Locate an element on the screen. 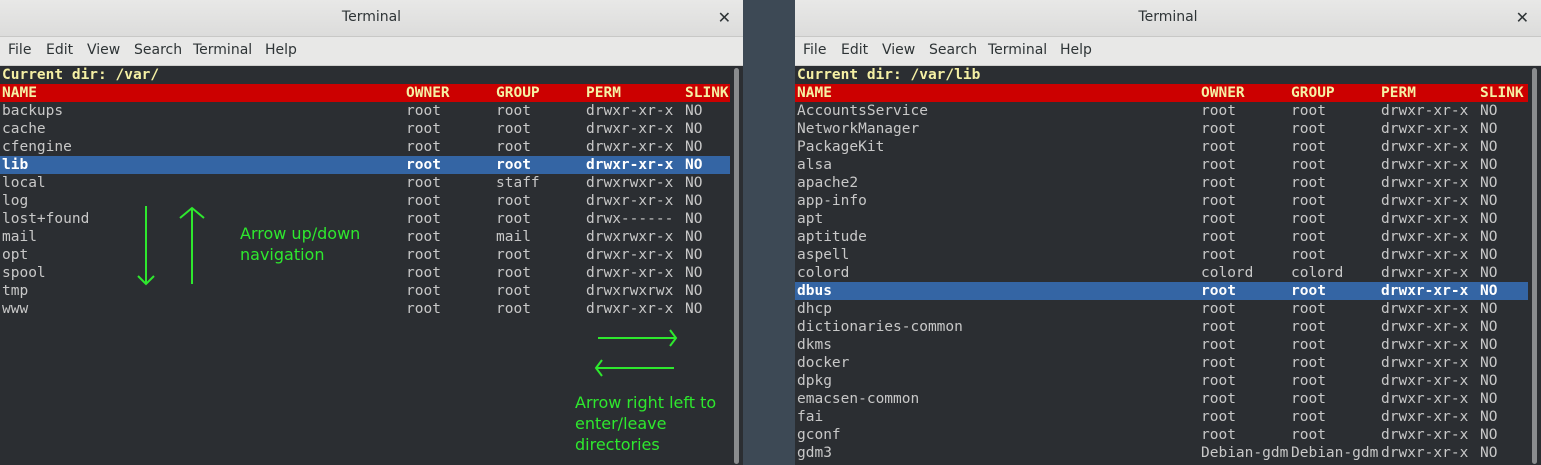 This screenshot has width=1541, height=465. table-row: apt root root drwxr-xr-x NO is located at coordinates (1161, 219).